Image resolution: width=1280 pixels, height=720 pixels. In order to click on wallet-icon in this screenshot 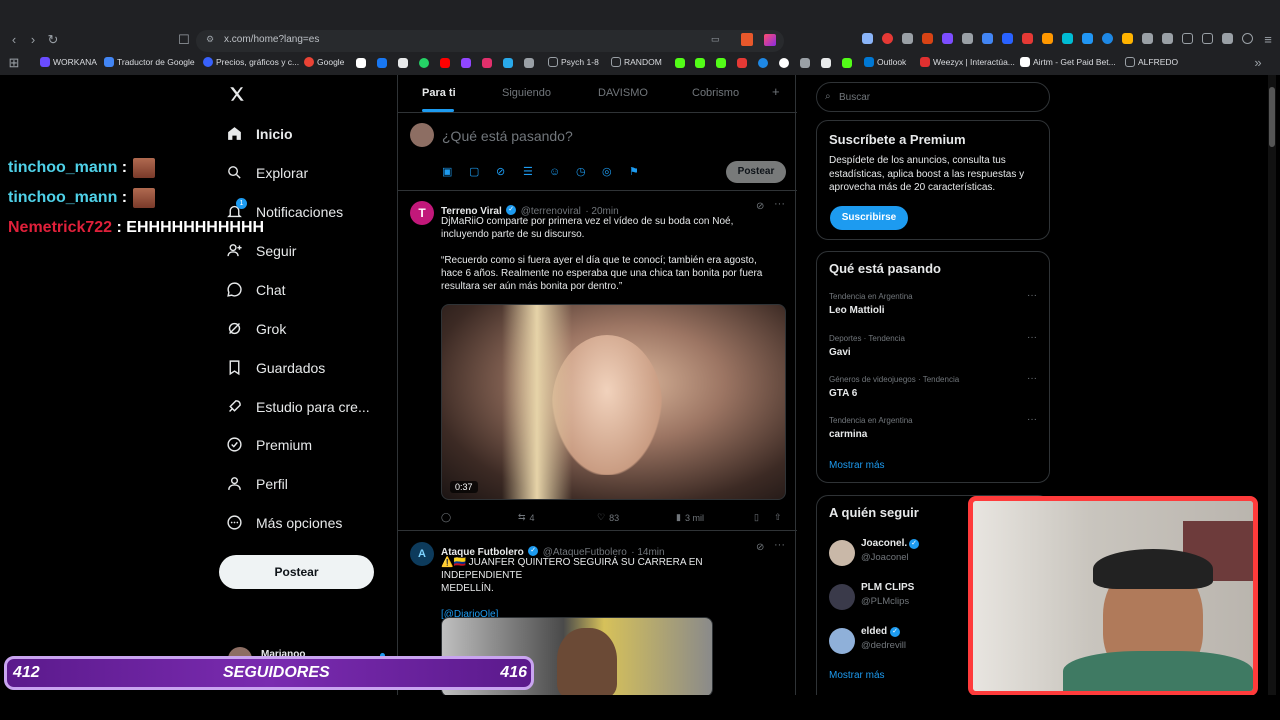, I will do `click(1207, 38)`.